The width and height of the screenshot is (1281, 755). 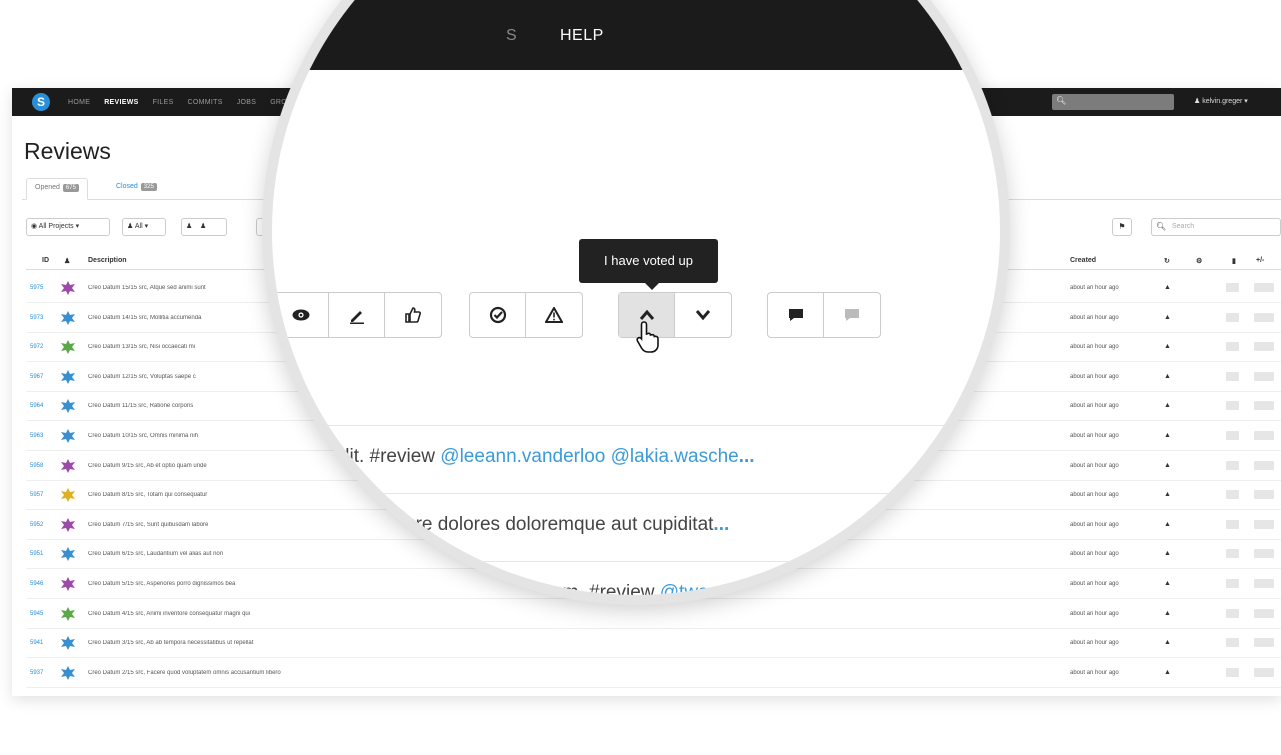 What do you see at coordinates (1216, 227) in the screenshot?
I see `review-search-input: 🔍︎ Search` at bounding box center [1216, 227].